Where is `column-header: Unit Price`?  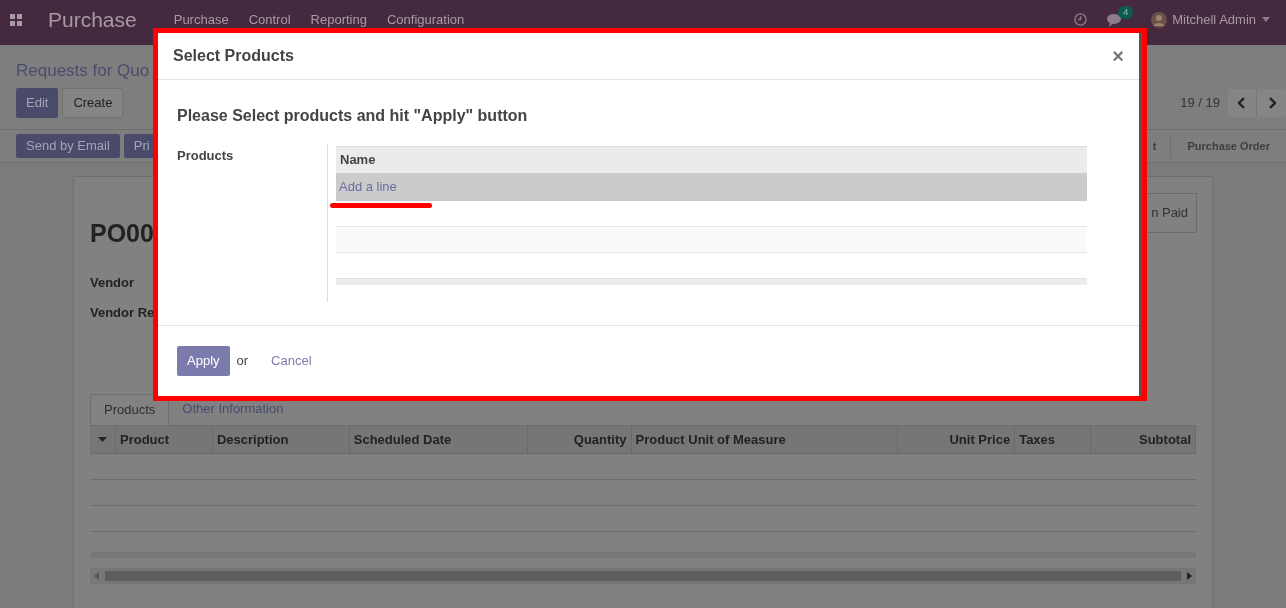
column-header: Unit Price is located at coordinates (957, 439).